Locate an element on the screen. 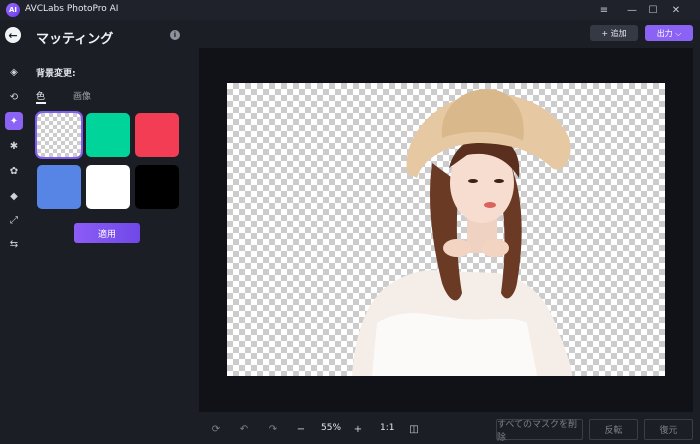 The height and width of the screenshot is (444, 700). zoom-level: 55% is located at coordinates (331, 428).